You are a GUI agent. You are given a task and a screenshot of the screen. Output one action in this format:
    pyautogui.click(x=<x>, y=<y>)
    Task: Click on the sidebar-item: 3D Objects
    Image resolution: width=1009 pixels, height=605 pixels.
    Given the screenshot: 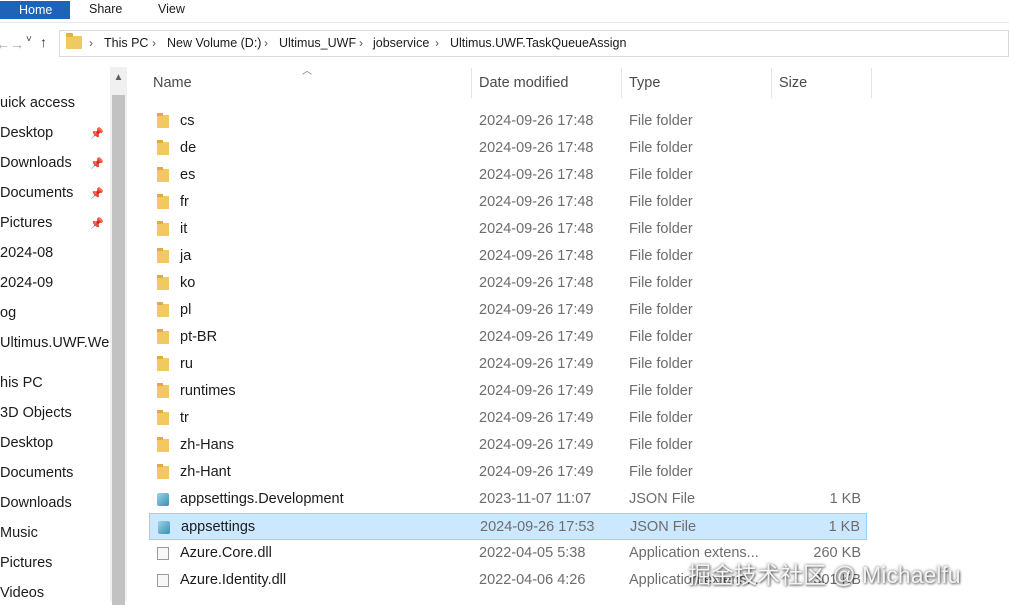 What is the action you would take?
    pyautogui.click(x=36, y=413)
    